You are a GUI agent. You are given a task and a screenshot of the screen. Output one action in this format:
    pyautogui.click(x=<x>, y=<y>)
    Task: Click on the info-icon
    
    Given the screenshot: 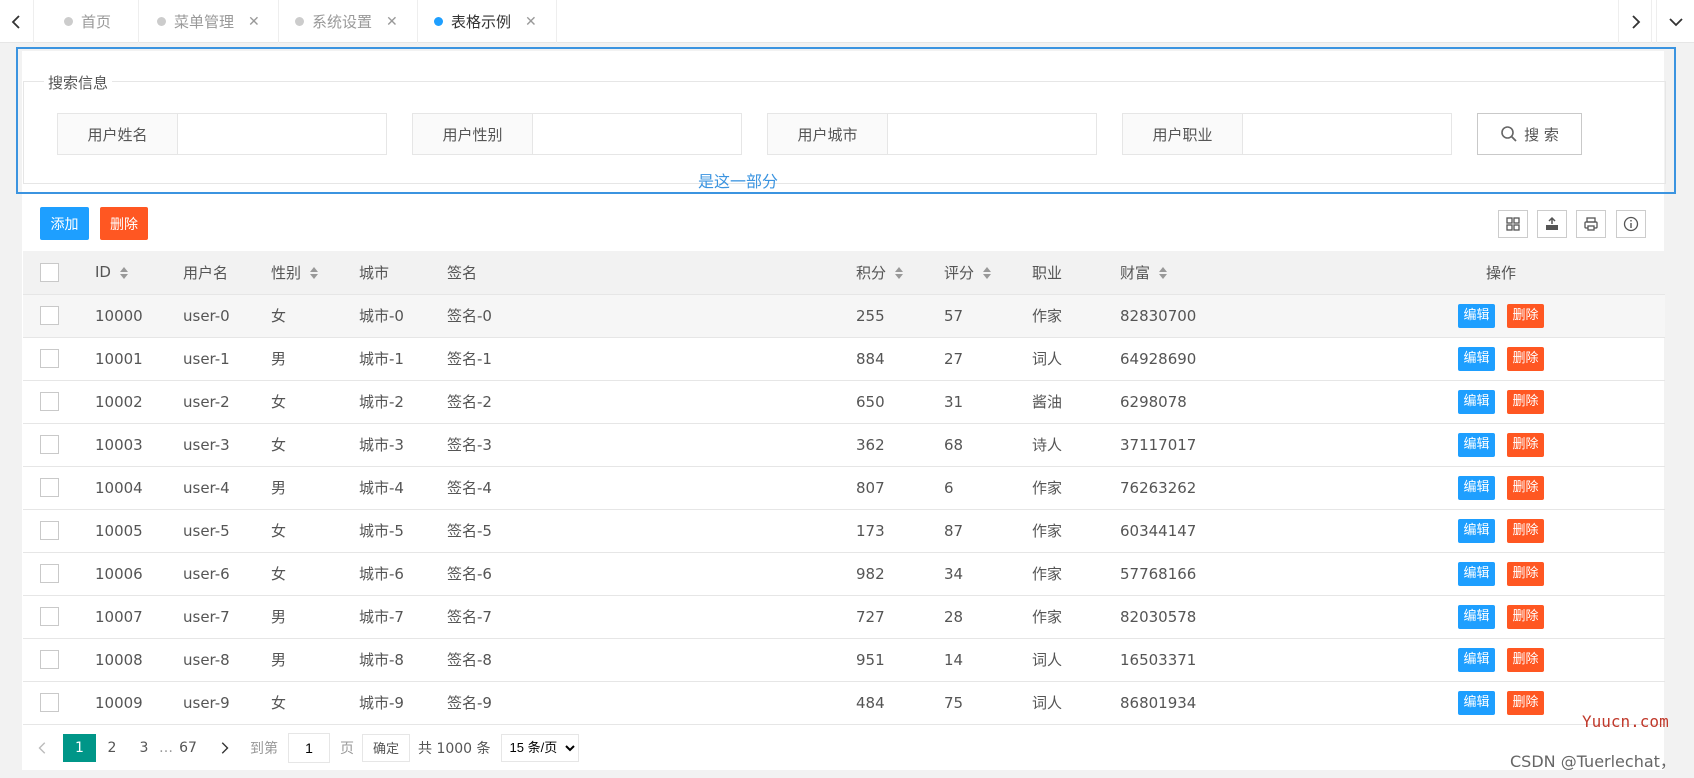 What is the action you would take?
    pyautogui.click(x=1631, y=224)
    